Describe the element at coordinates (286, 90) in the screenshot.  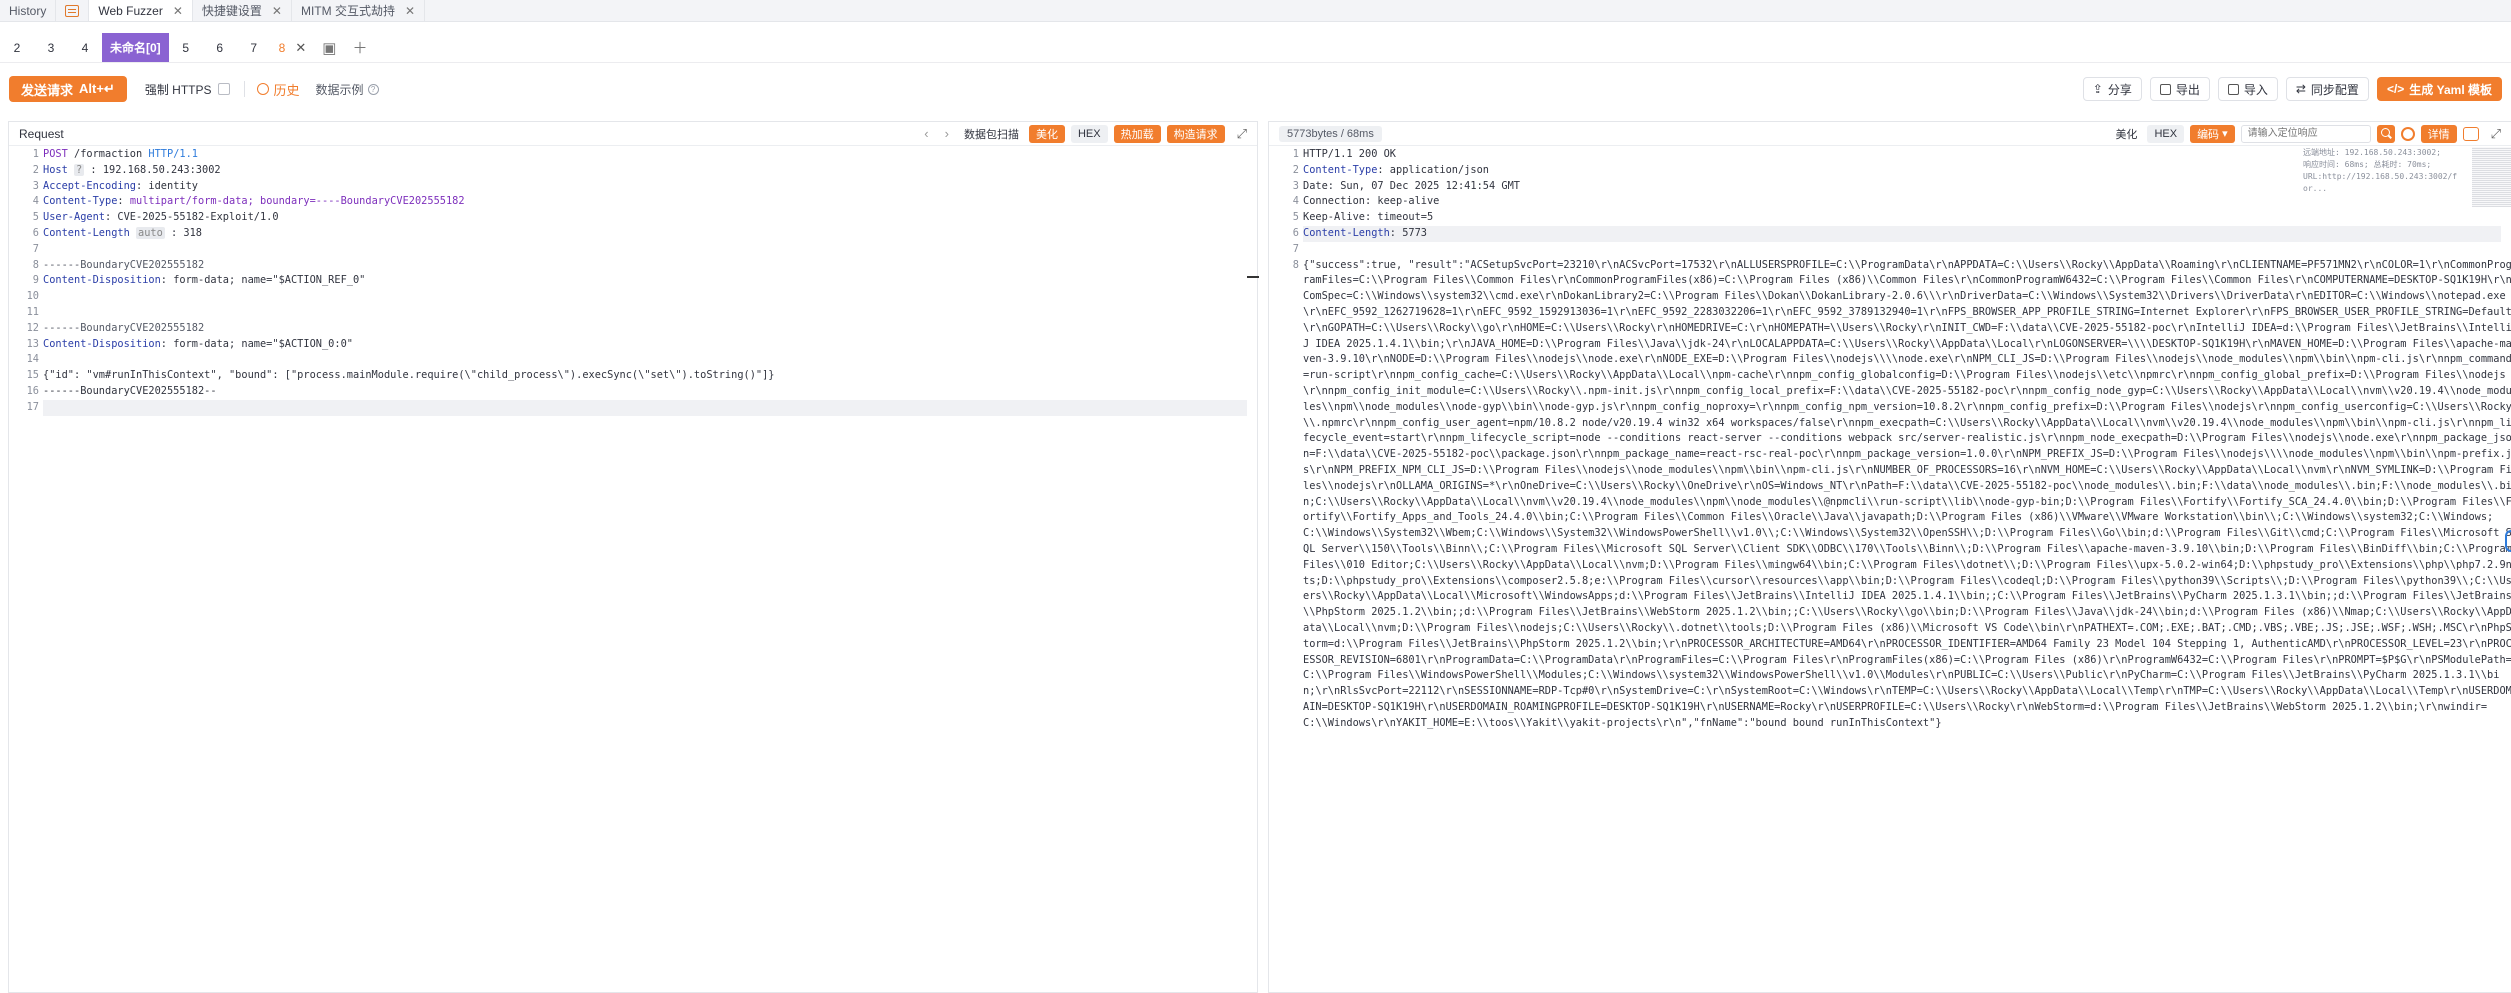
I see `history-label: 历史` at that location.